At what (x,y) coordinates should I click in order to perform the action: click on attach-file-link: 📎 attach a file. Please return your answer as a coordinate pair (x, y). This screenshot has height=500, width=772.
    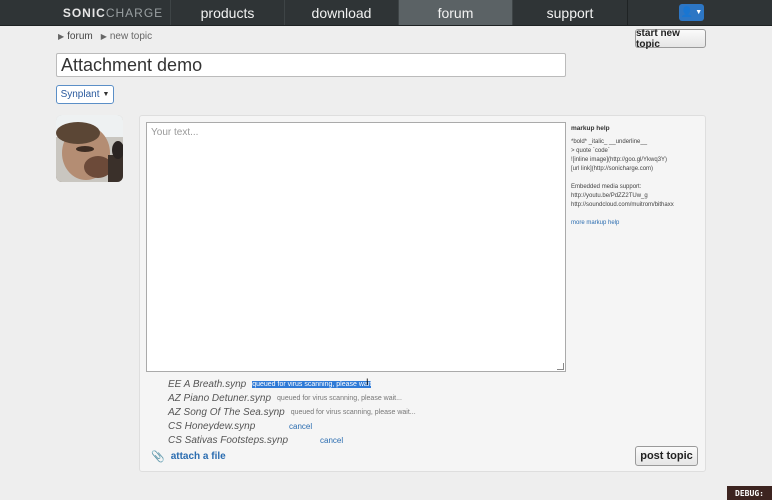
    Looking at the image, I should click on (188, 456).